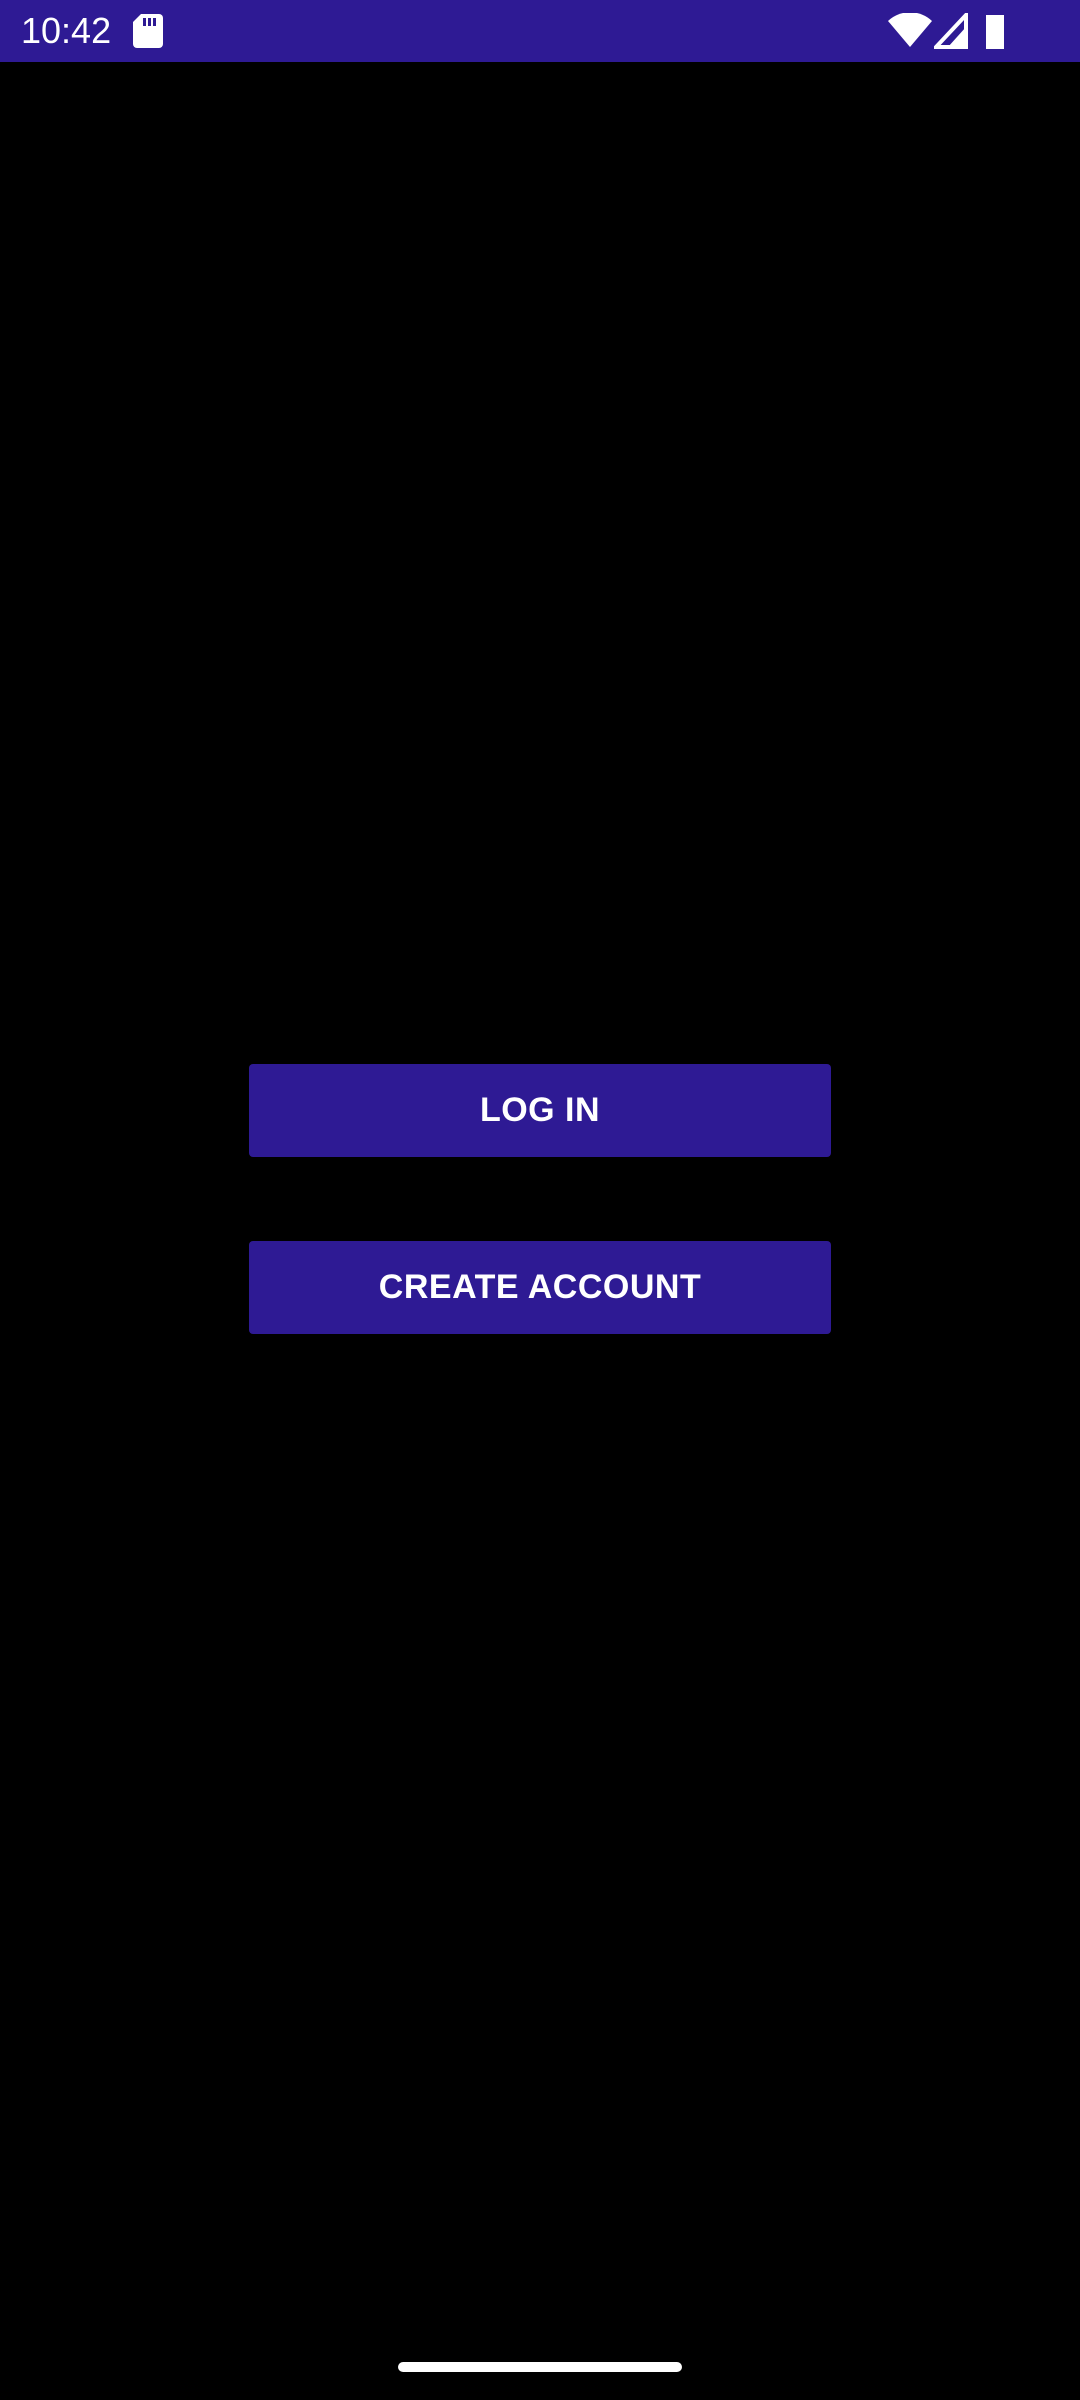 This screenshot has height=2400, width=1080. What do you see at coordinates (148, 31) in the screenshot?
I see `sd-card-icon` at bounding box center [148, 31].